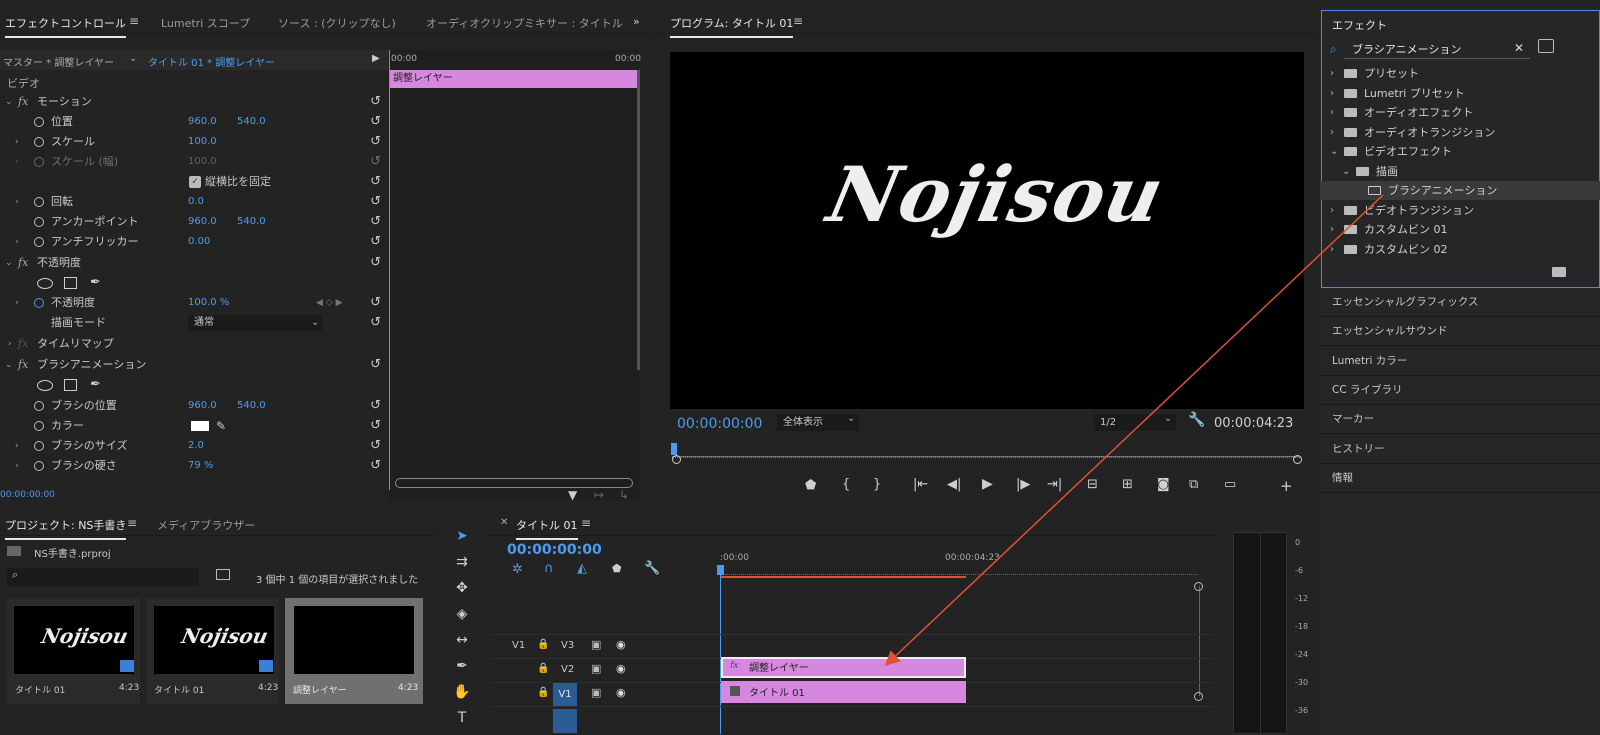 The height and width of the screenshot is (735, 1600). Describe the element at coordinates (462, 692) in the screenshot. I see `hand-tool-icon: ✋` at that location.